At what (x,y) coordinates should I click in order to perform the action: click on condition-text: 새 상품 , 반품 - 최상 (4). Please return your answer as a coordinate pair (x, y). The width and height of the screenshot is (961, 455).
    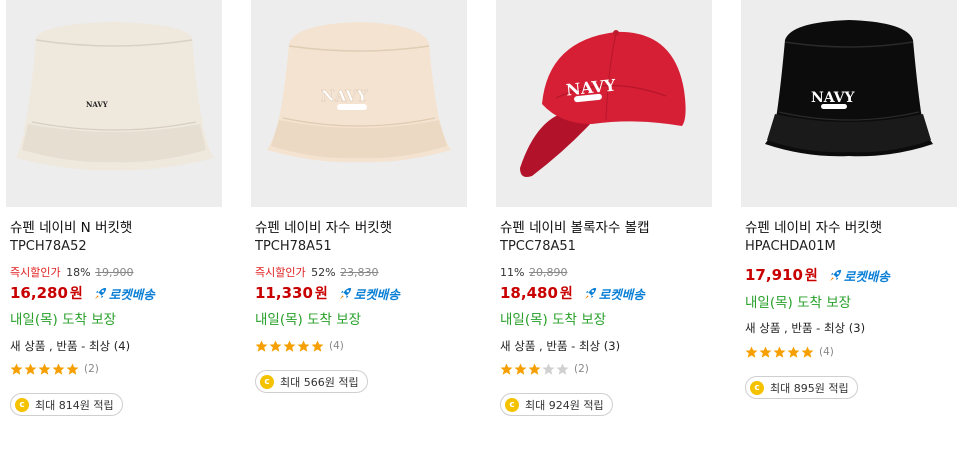
    Looking at the image, I should click on (70, 346).